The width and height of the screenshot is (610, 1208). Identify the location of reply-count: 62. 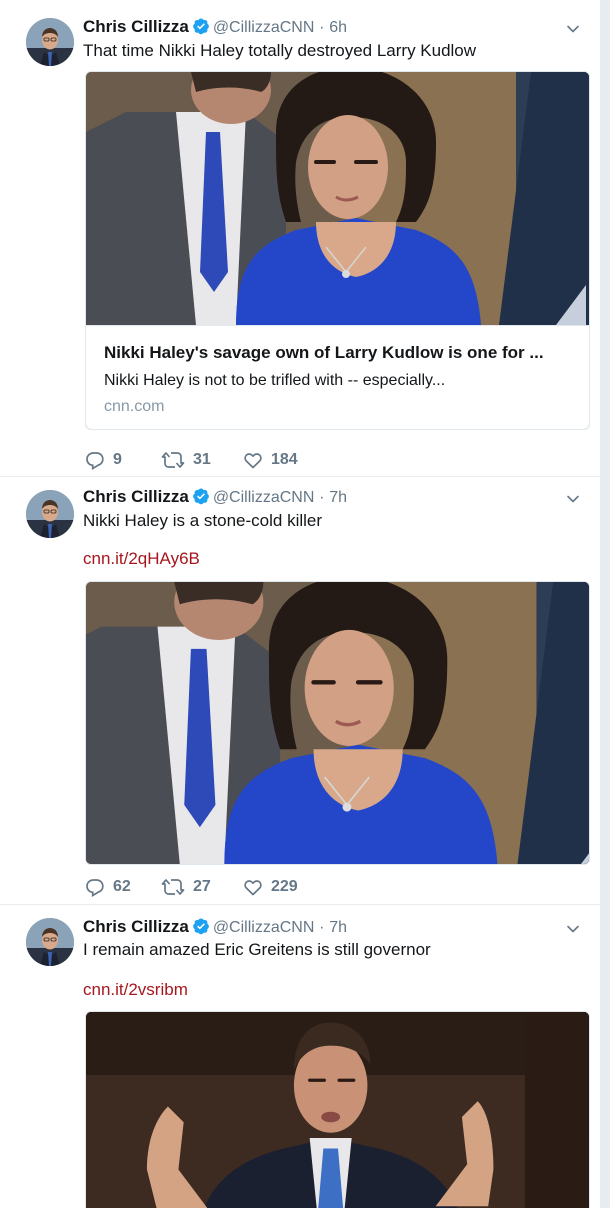
(122, 886).